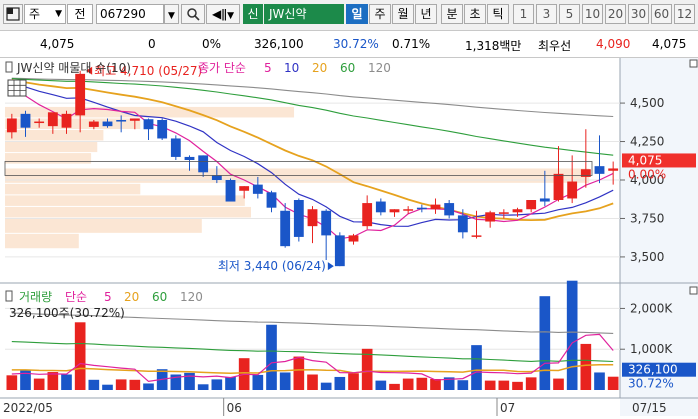 This screenshot has height=419, width=698. What do you see at coordinates (130, 14) in the screenshot?
I see `stock-code-input: 067290` at bounding box center [130, 14].